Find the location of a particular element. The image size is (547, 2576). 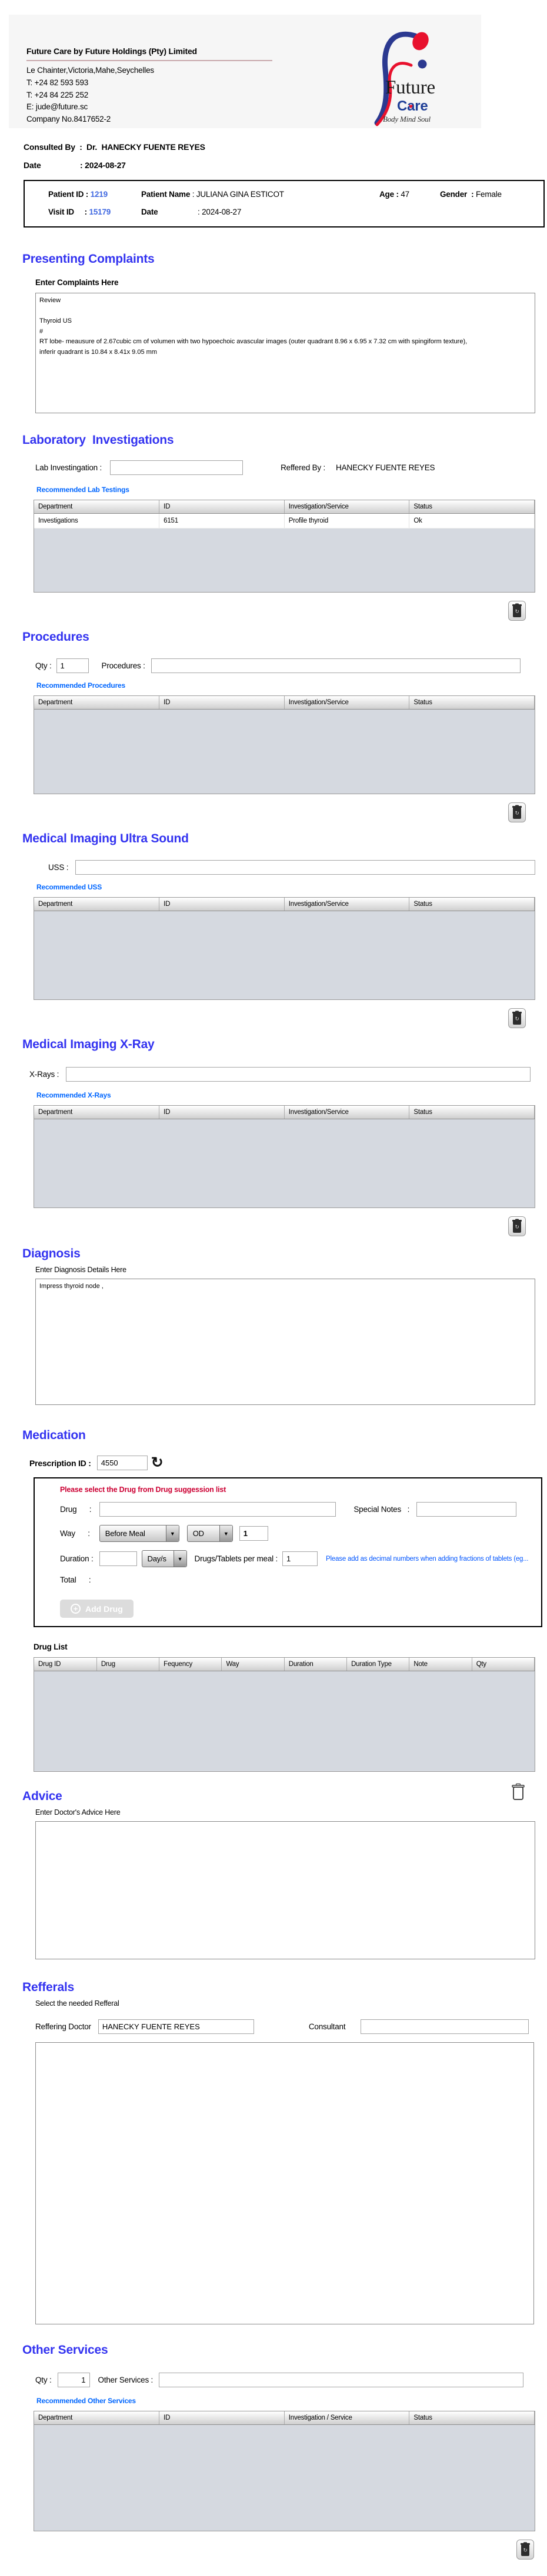

table-row: Investigations 6151 Profile thyroid Ok is located at coordinates (284, 520).